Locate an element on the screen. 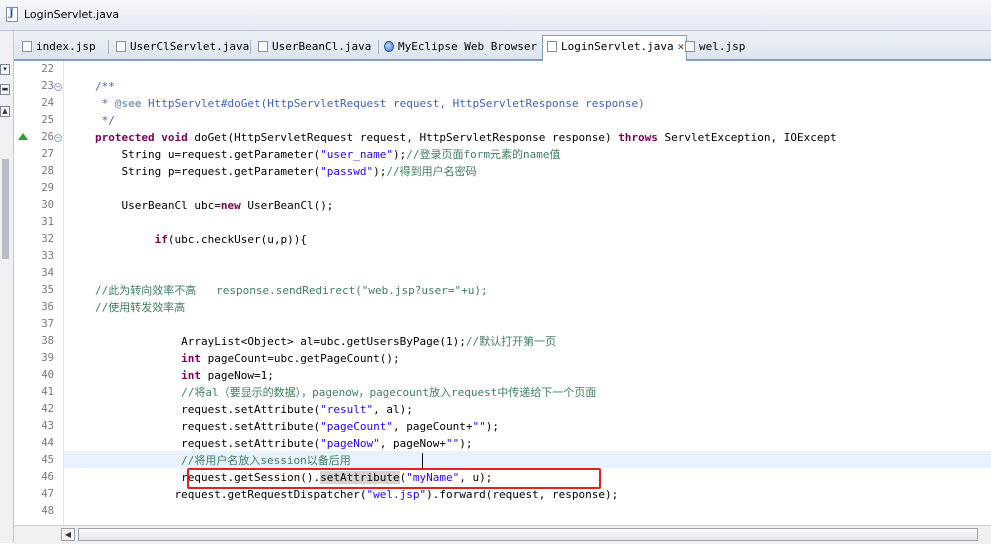  scrollbar-thumb is located at coordinates (528, 534).